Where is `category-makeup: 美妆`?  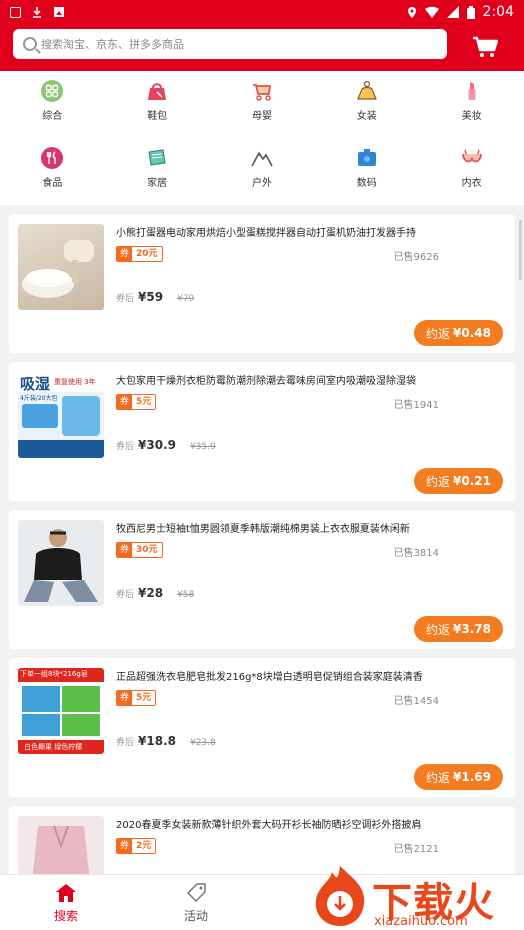 category-makeup: 美妆 is located at coordinates (471, 104).